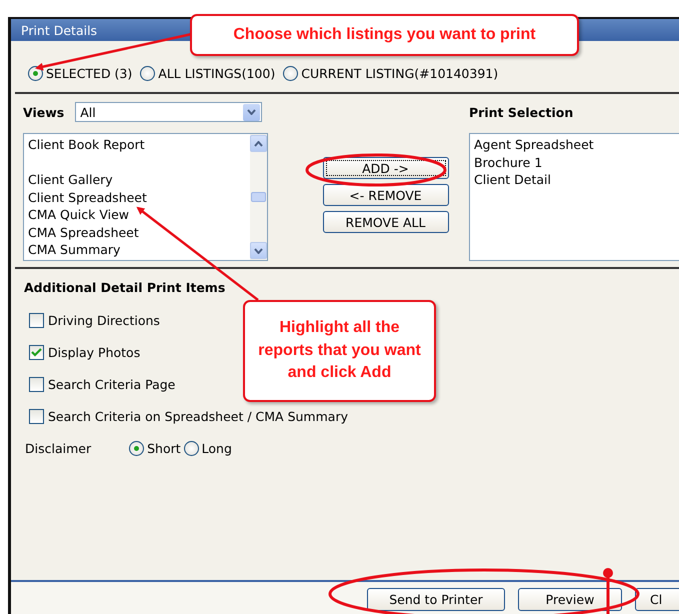 The image size is (679, 614). I want to click on report-list: Client Book Report Client Gallery Client Spreadsheet CMA Quick View CMA Spreadsheet CMA Summary, so click(145, 197).